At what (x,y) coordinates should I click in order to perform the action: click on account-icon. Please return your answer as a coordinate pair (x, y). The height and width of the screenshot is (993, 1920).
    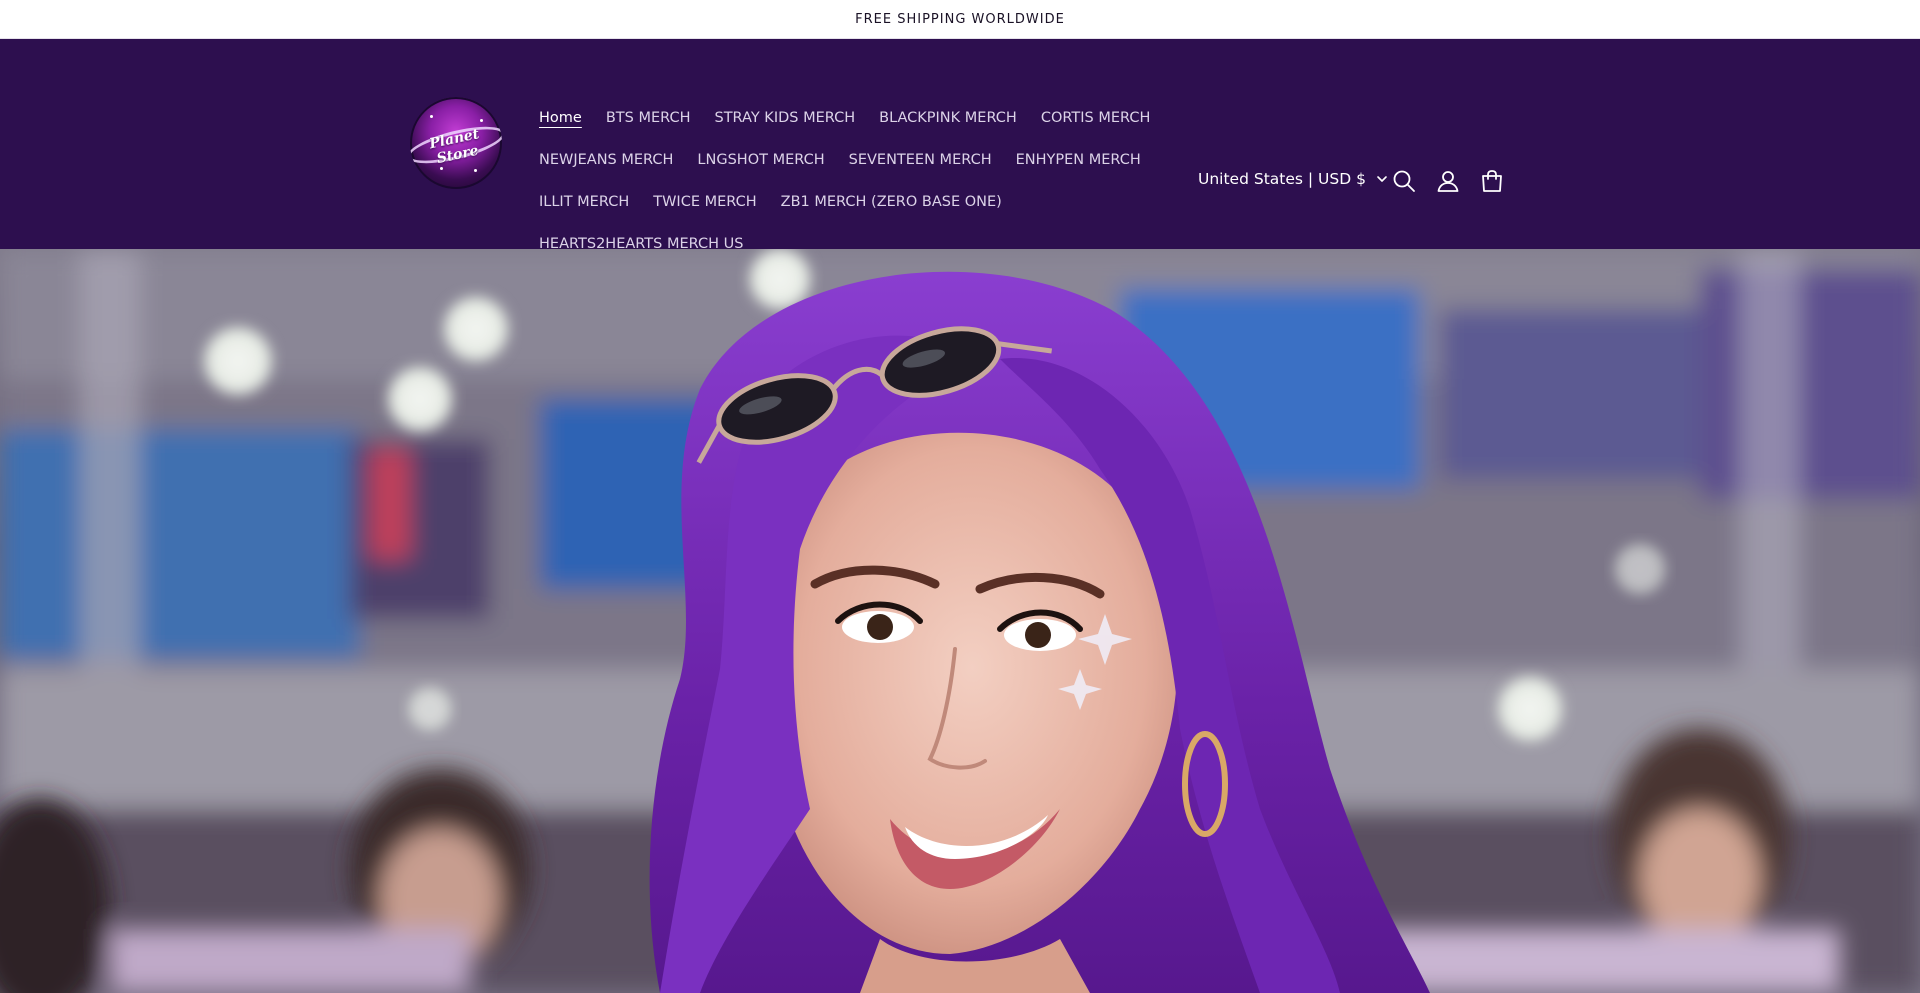
    Looking at the image, I should click on (1448, 181).